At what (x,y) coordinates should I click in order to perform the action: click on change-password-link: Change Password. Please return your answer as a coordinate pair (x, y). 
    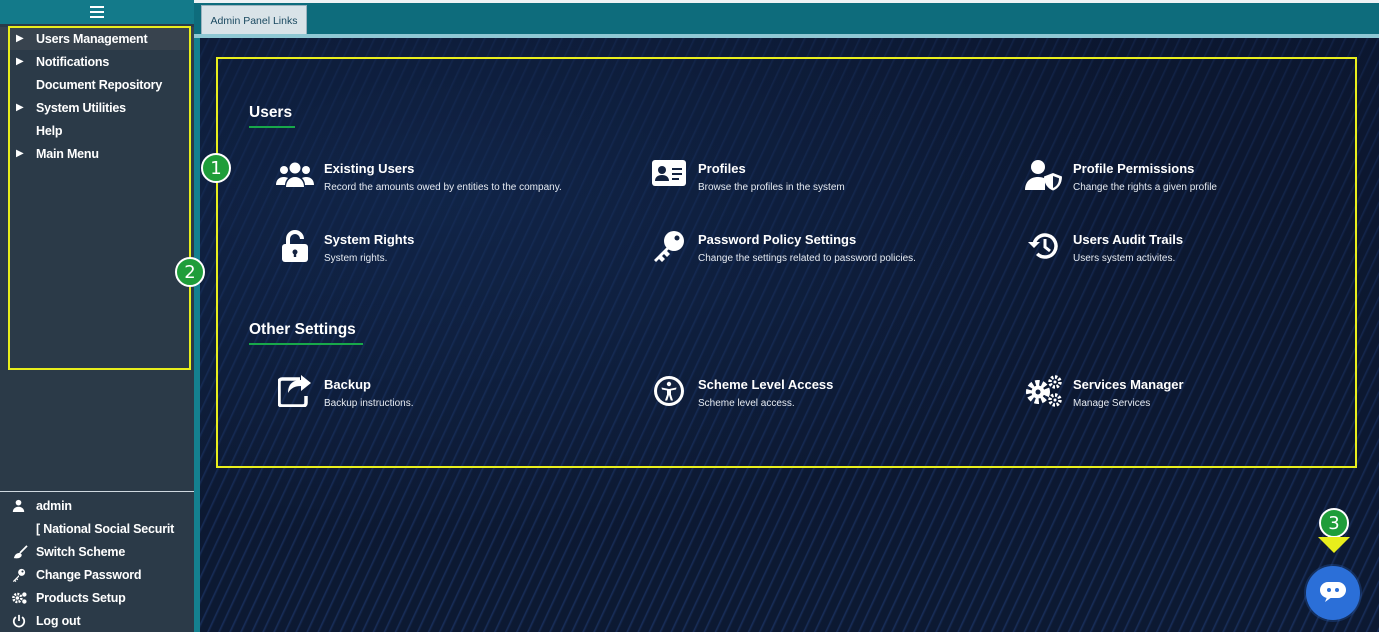
    Looking at the image, I should click on (97, 574).